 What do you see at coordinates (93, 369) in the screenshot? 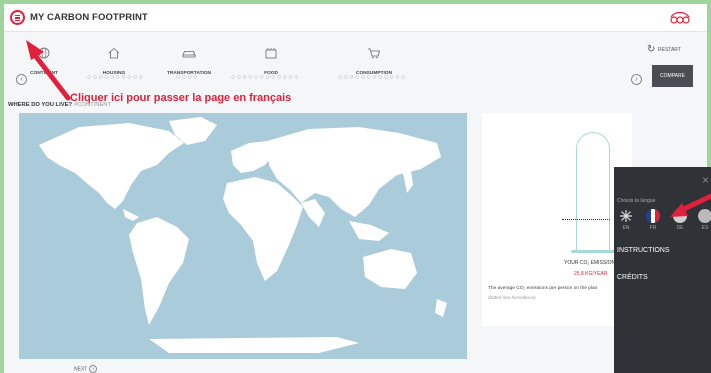
I see `next-arrow-icon: ›` at bounding box center [93, 369].